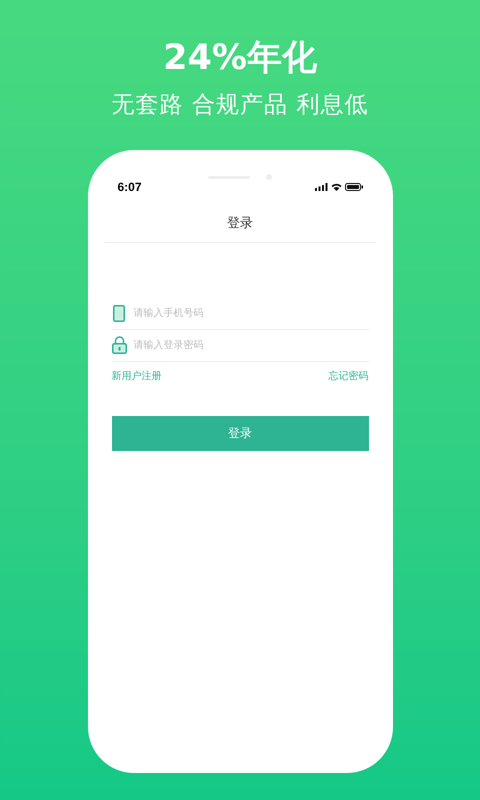  Describe the element at coordinates (251, 345) in the screenshot. I see `password-field: 请输入登录密码` at that location.